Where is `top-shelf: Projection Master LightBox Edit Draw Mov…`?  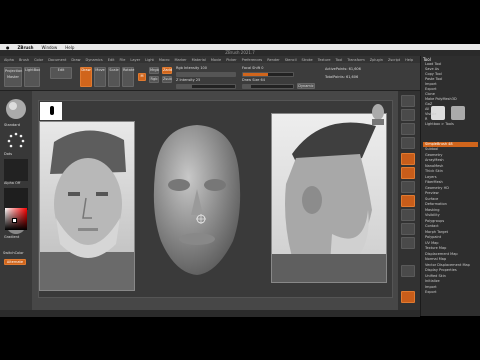 top-shelf: Projection Master LightBox Edit Draw Mov… is located at coordinates (210, 77).